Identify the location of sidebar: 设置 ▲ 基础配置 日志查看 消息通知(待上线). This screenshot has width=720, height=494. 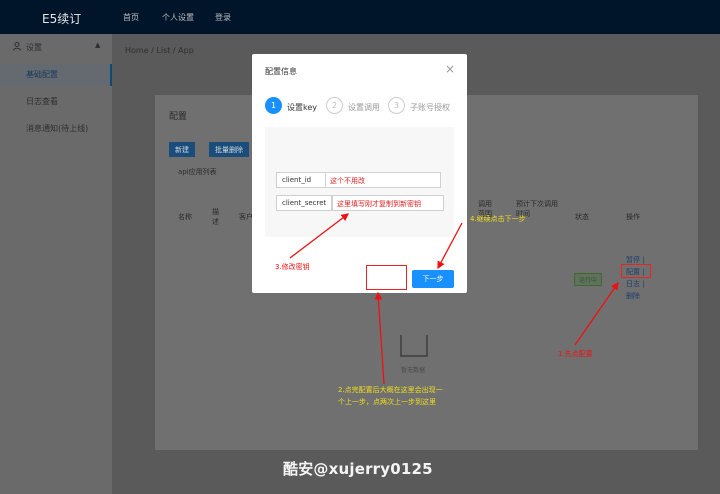
(56, 264).